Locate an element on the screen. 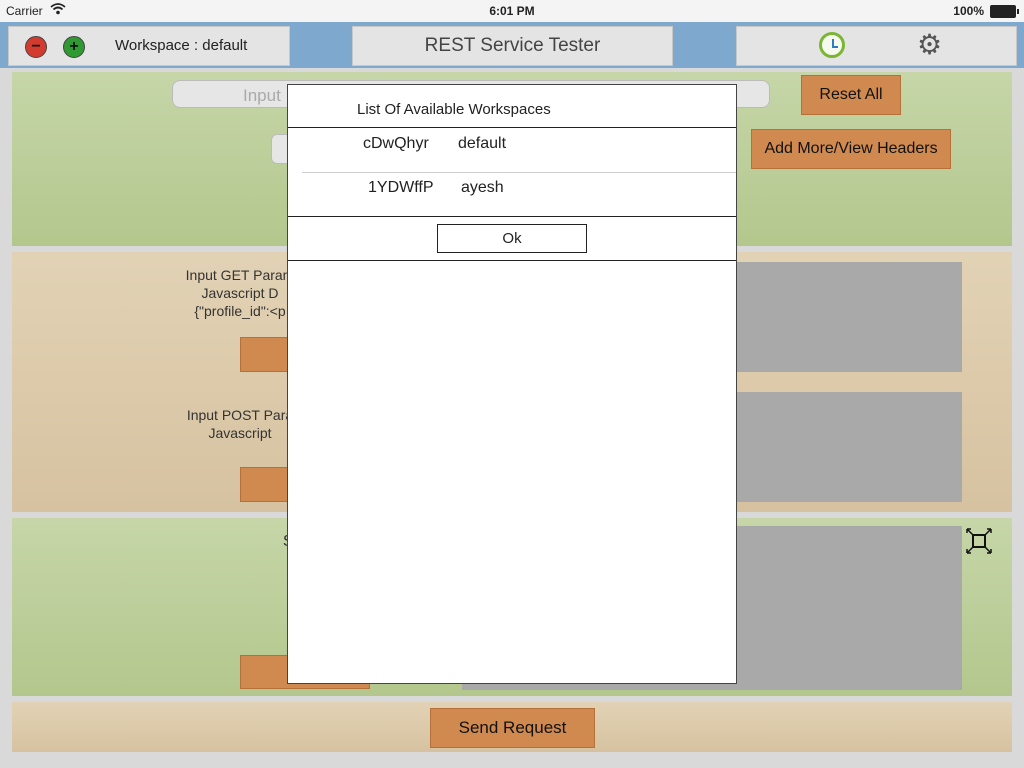  ok-button: Ok is located at coordinates (512, 238).